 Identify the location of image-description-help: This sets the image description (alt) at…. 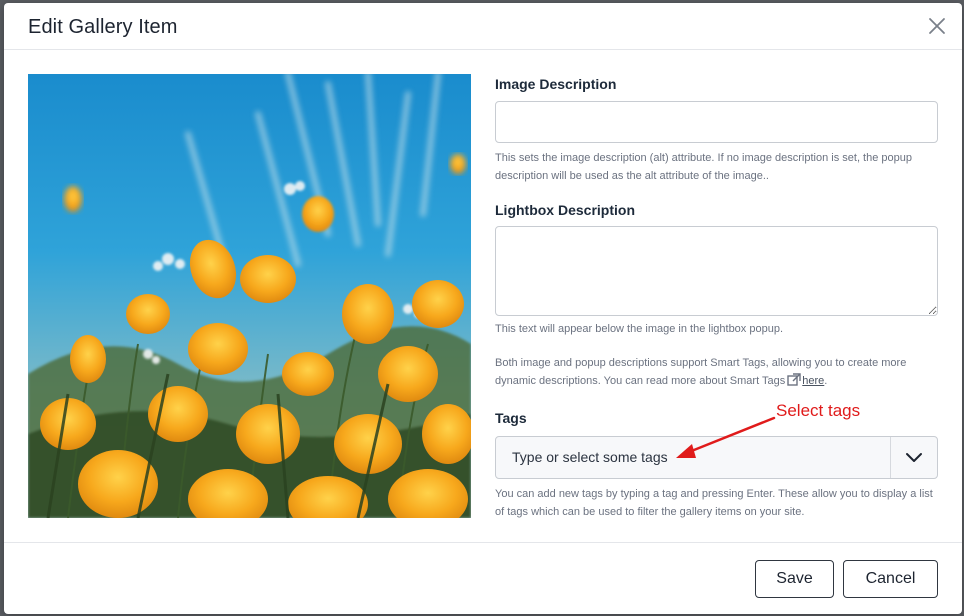
(703, 167).